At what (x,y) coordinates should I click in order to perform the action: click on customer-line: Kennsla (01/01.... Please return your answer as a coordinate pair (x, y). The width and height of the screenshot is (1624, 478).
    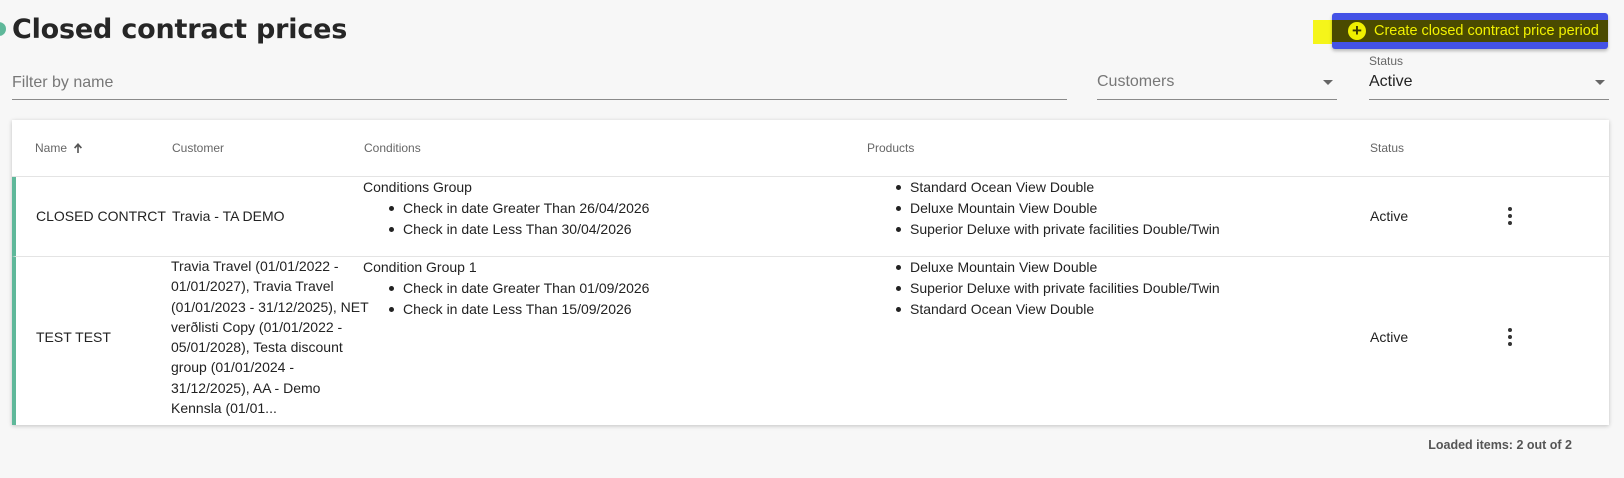
    Looking at the image, I should click on (224, 408).